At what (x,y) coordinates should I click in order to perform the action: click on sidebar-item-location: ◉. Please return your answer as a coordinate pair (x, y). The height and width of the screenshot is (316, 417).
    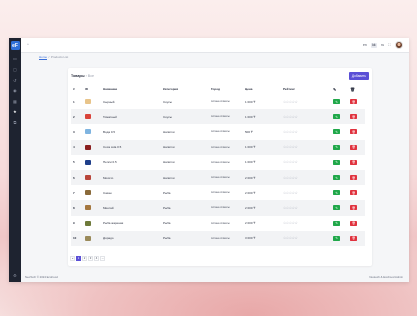
    Looking at the image, I should click on (15, 91).